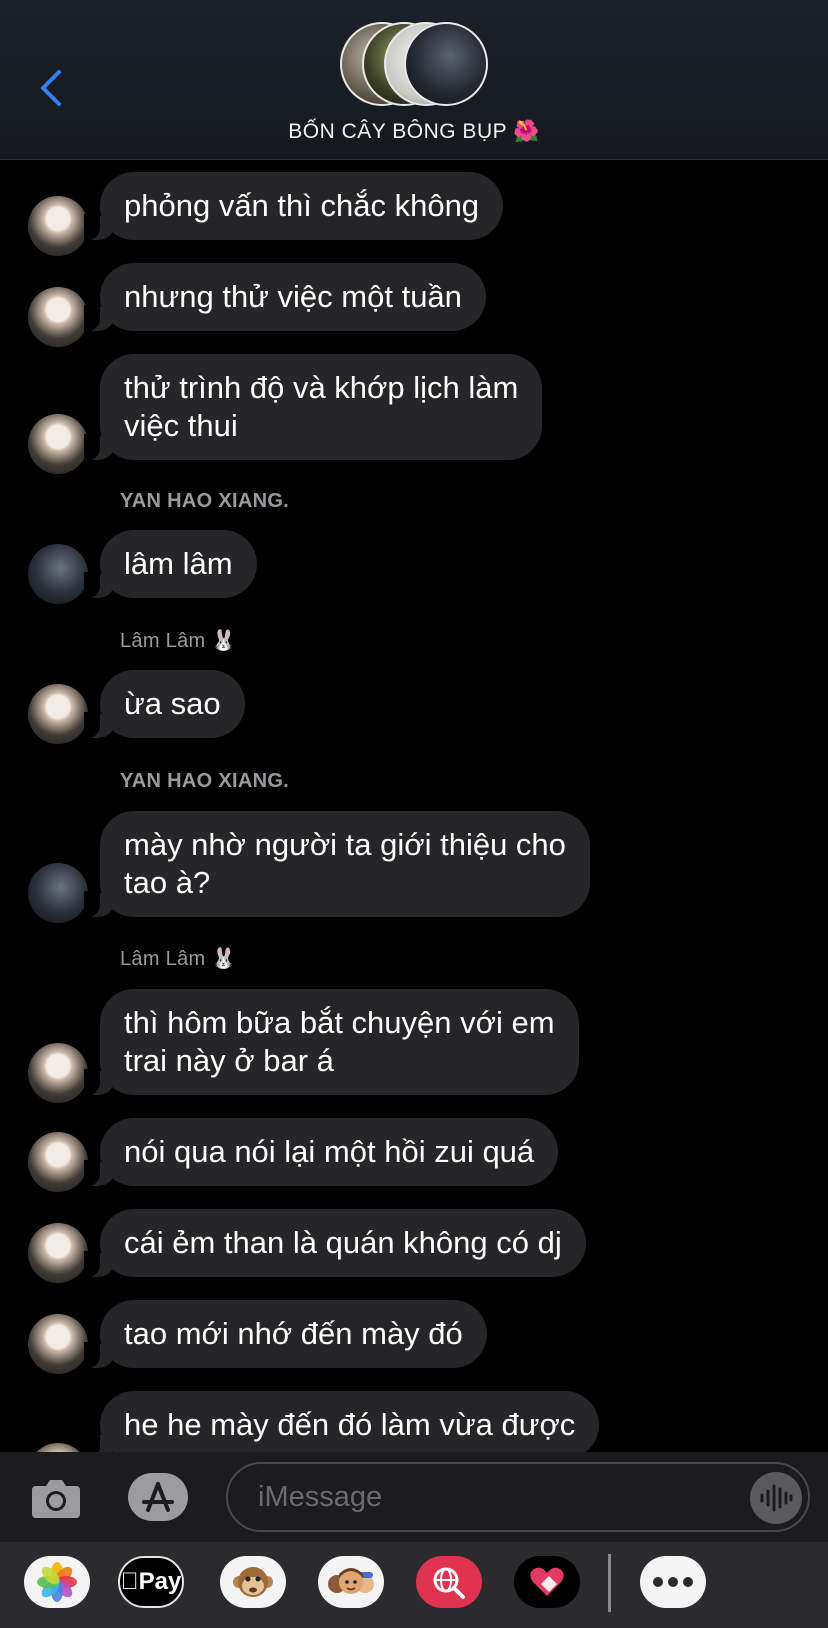  What do you see at coordinates (609, 1583) in the screenshot?
I see `drawer-divider` at bounding box center [609, 1583].